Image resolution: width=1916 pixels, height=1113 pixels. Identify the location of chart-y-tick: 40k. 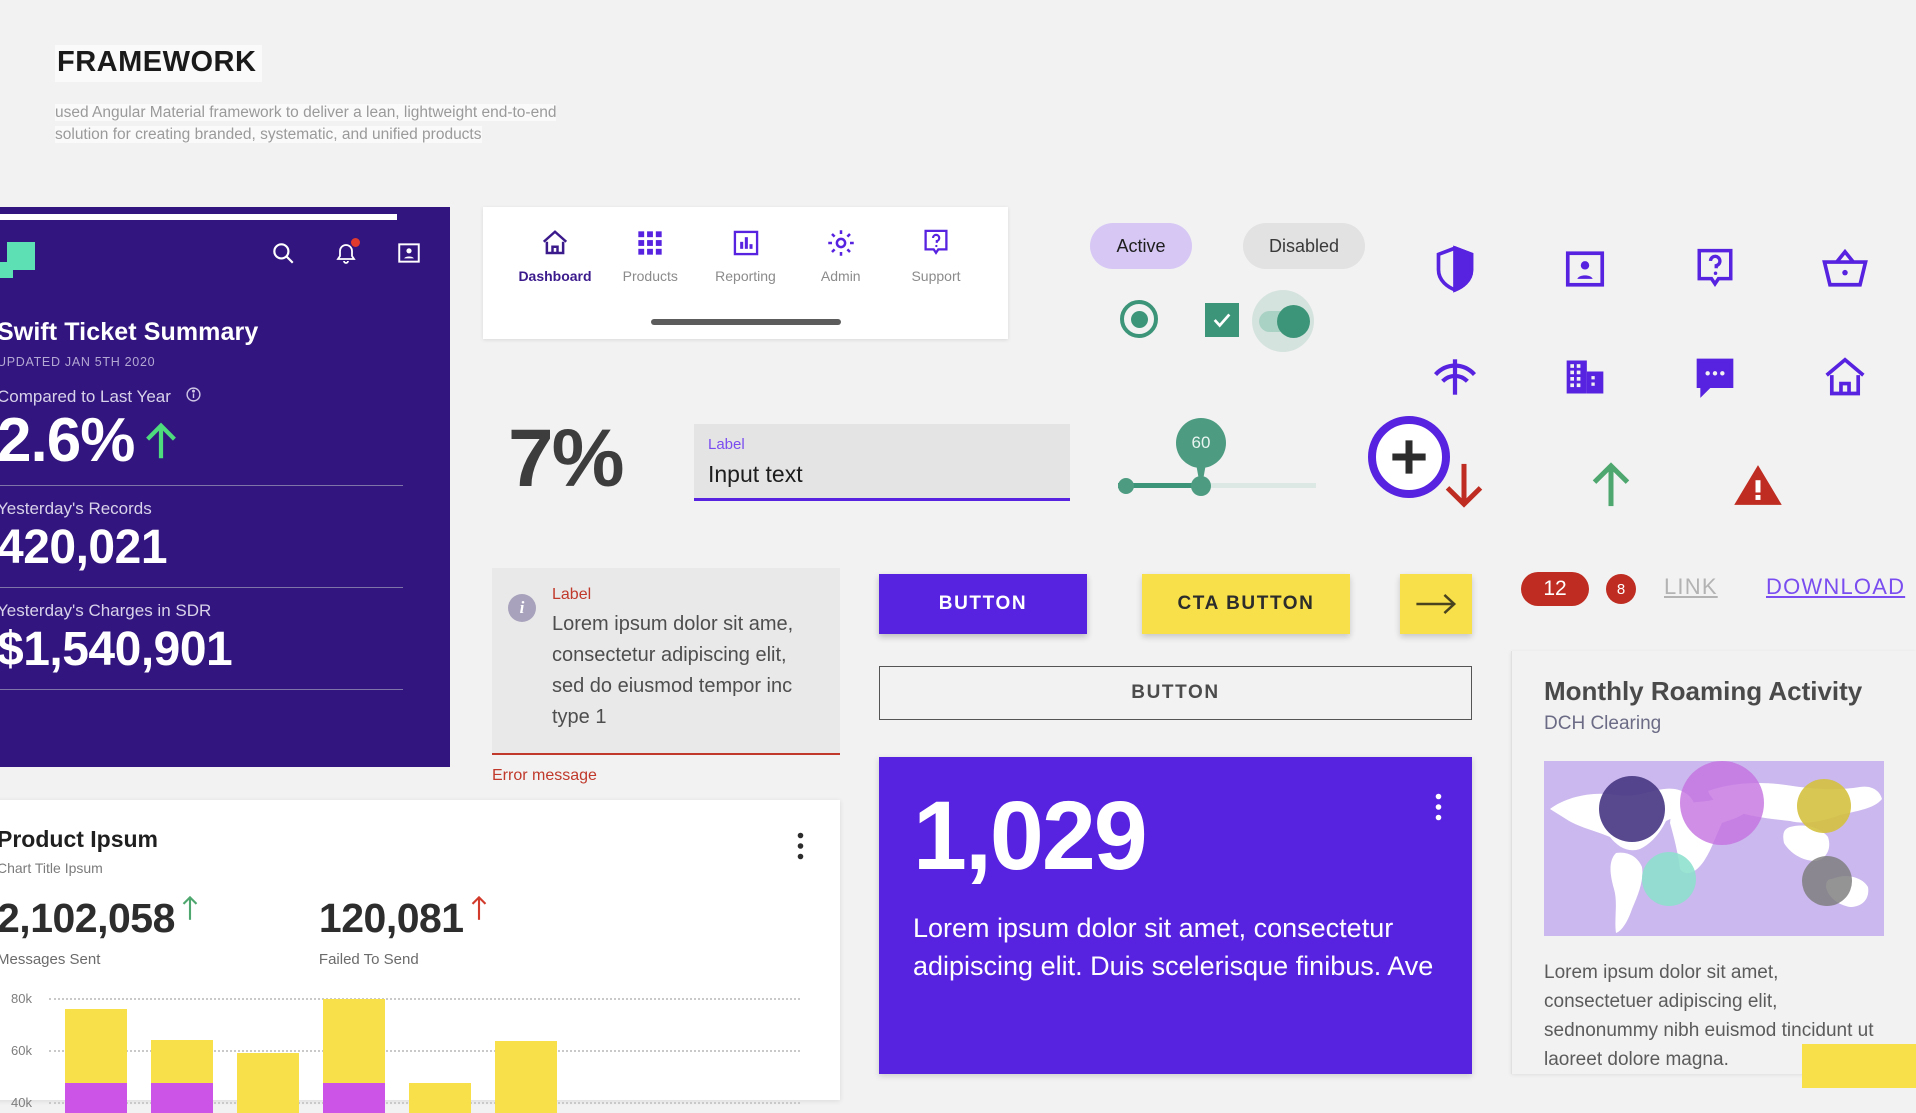
(21, 1102).